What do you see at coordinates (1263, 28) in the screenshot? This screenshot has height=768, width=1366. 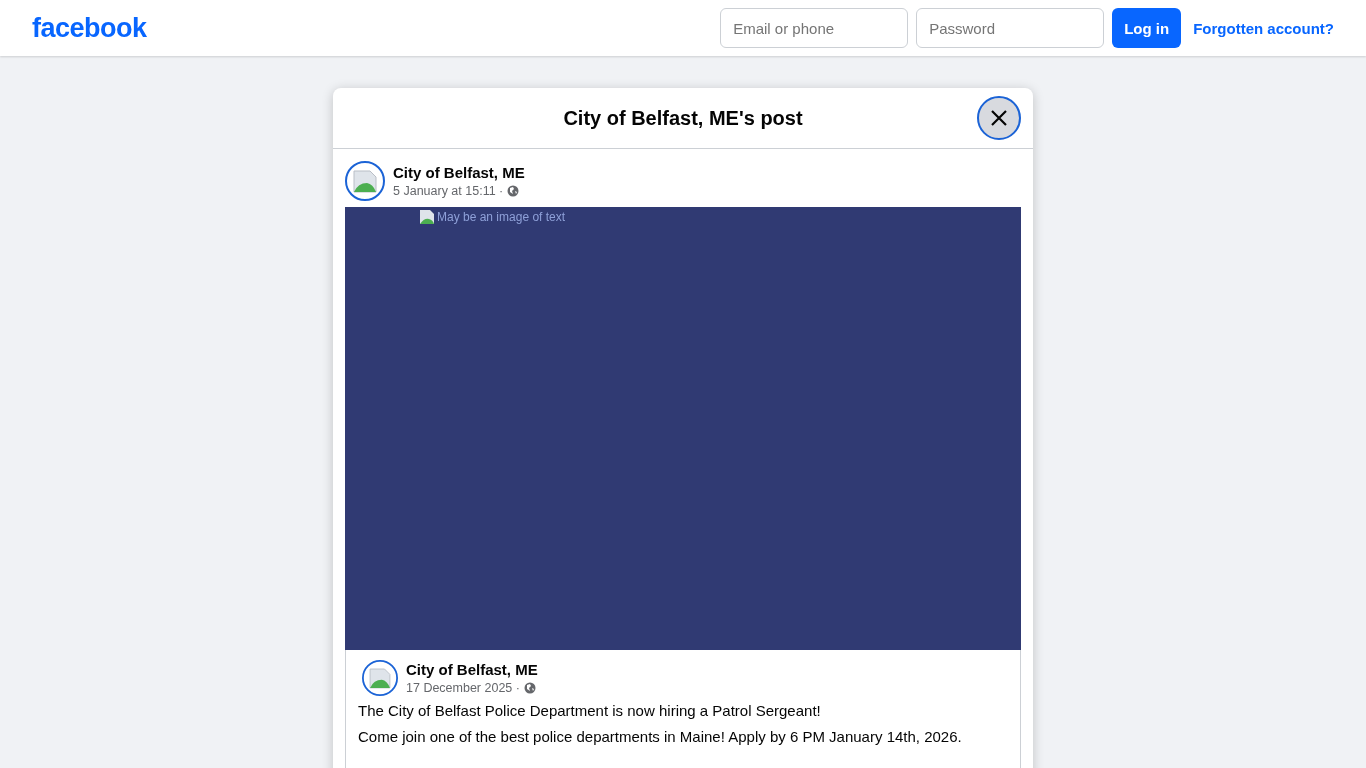 I see `forgot-link: Forgotten account?` at bounding box center [1263, 28].